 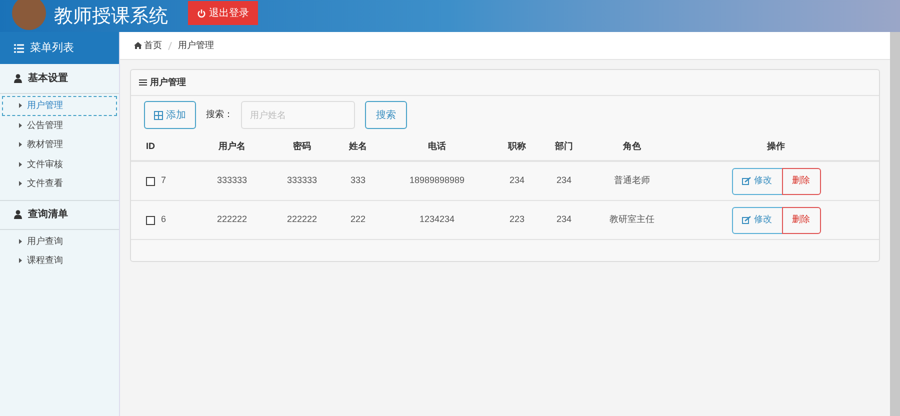 I want to click on list-icon, so click(x=19, y=48).